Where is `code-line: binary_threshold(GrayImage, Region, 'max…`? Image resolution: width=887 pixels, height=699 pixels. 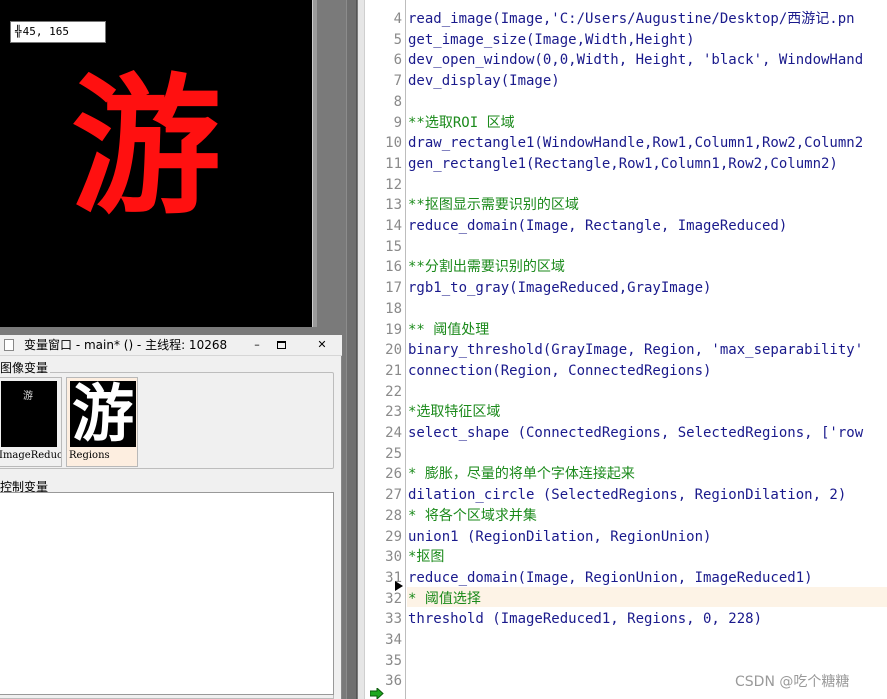 code-line: binary_threshold(GrayImage, Region, 'max… is located at coordinates (635, 350).